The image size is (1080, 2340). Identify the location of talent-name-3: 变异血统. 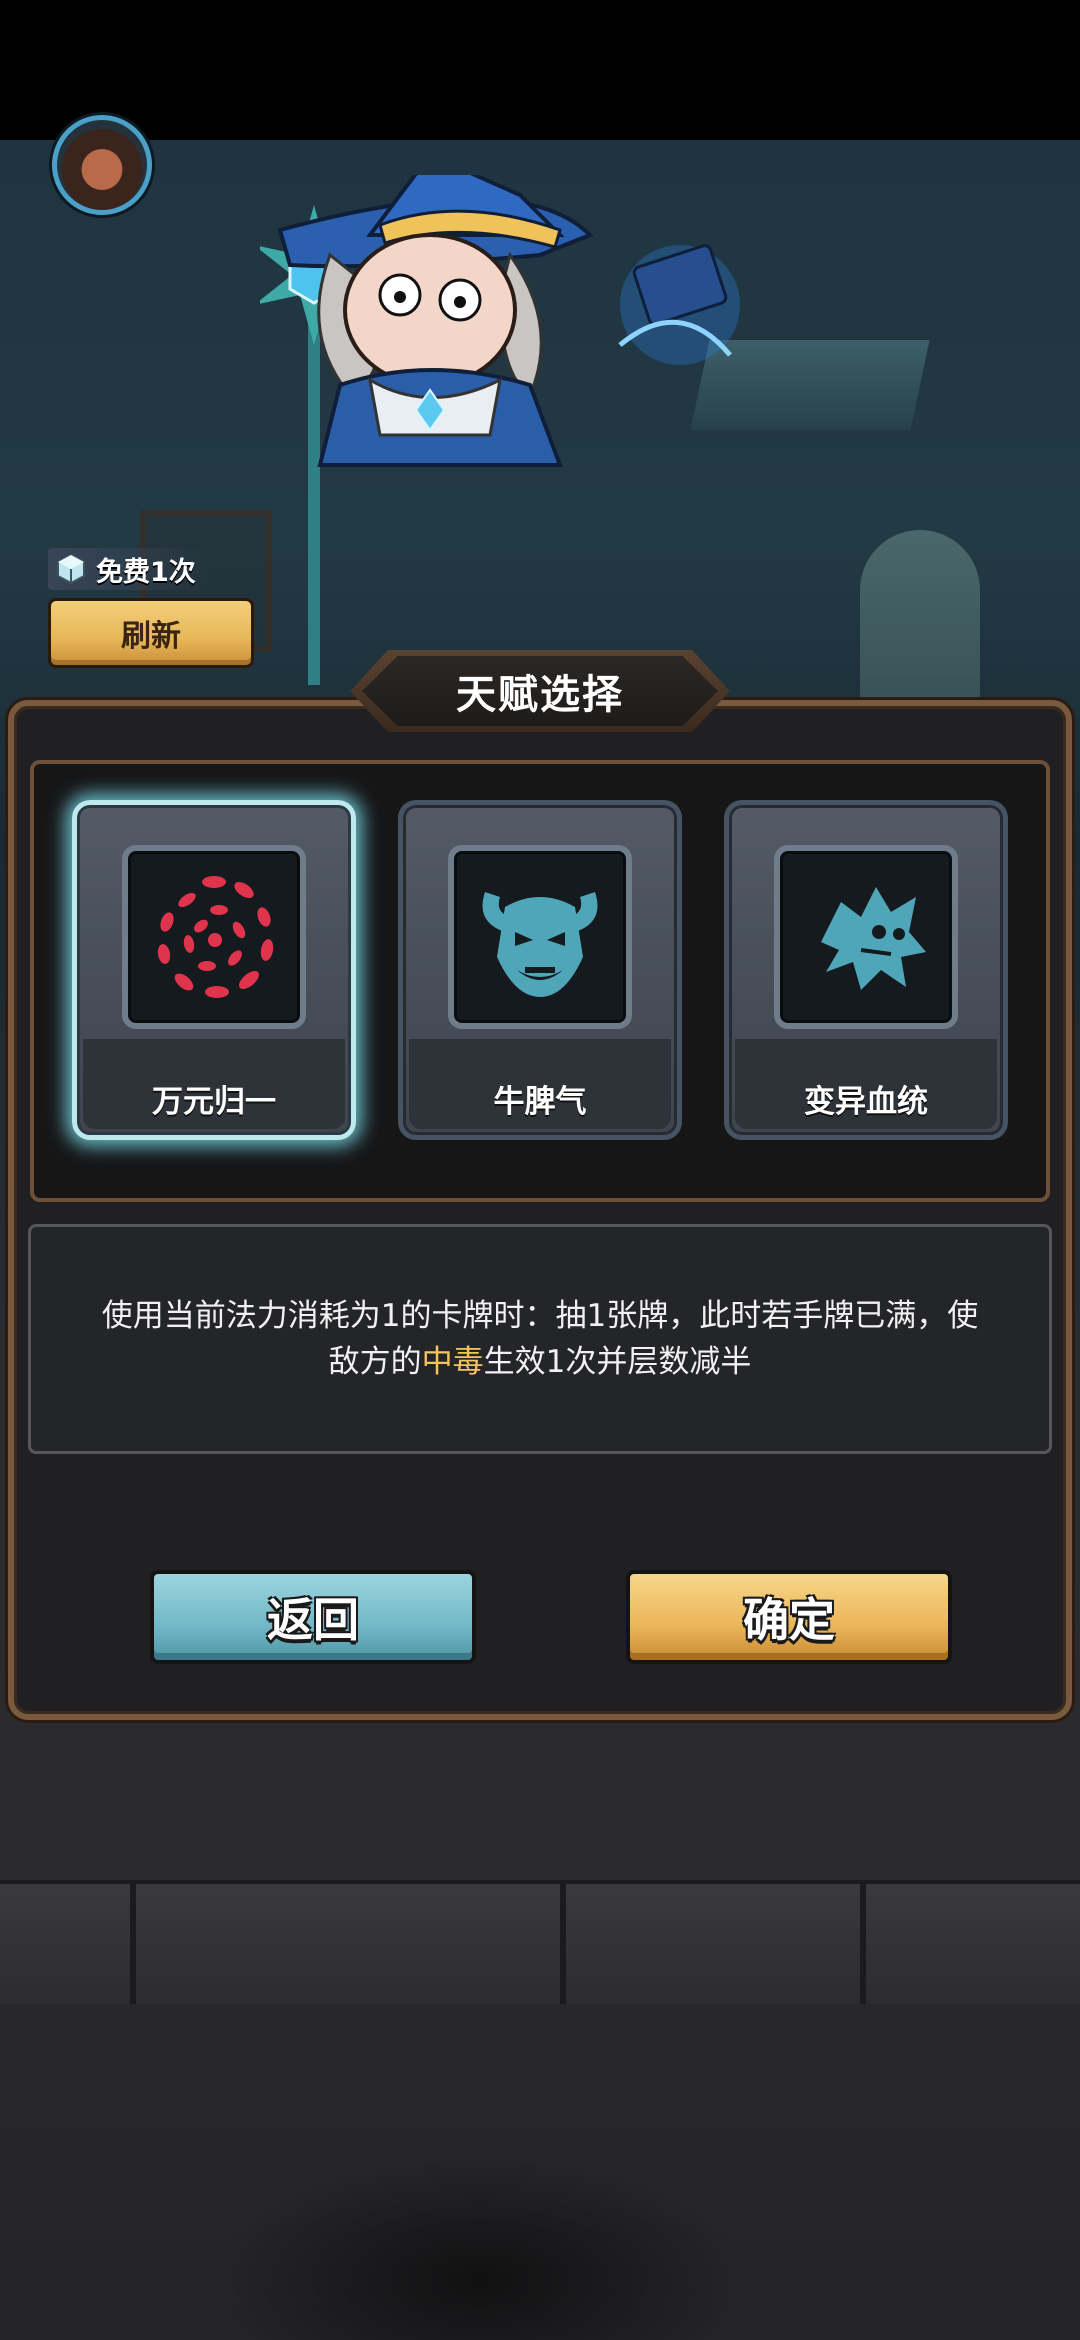
(866, 1102).